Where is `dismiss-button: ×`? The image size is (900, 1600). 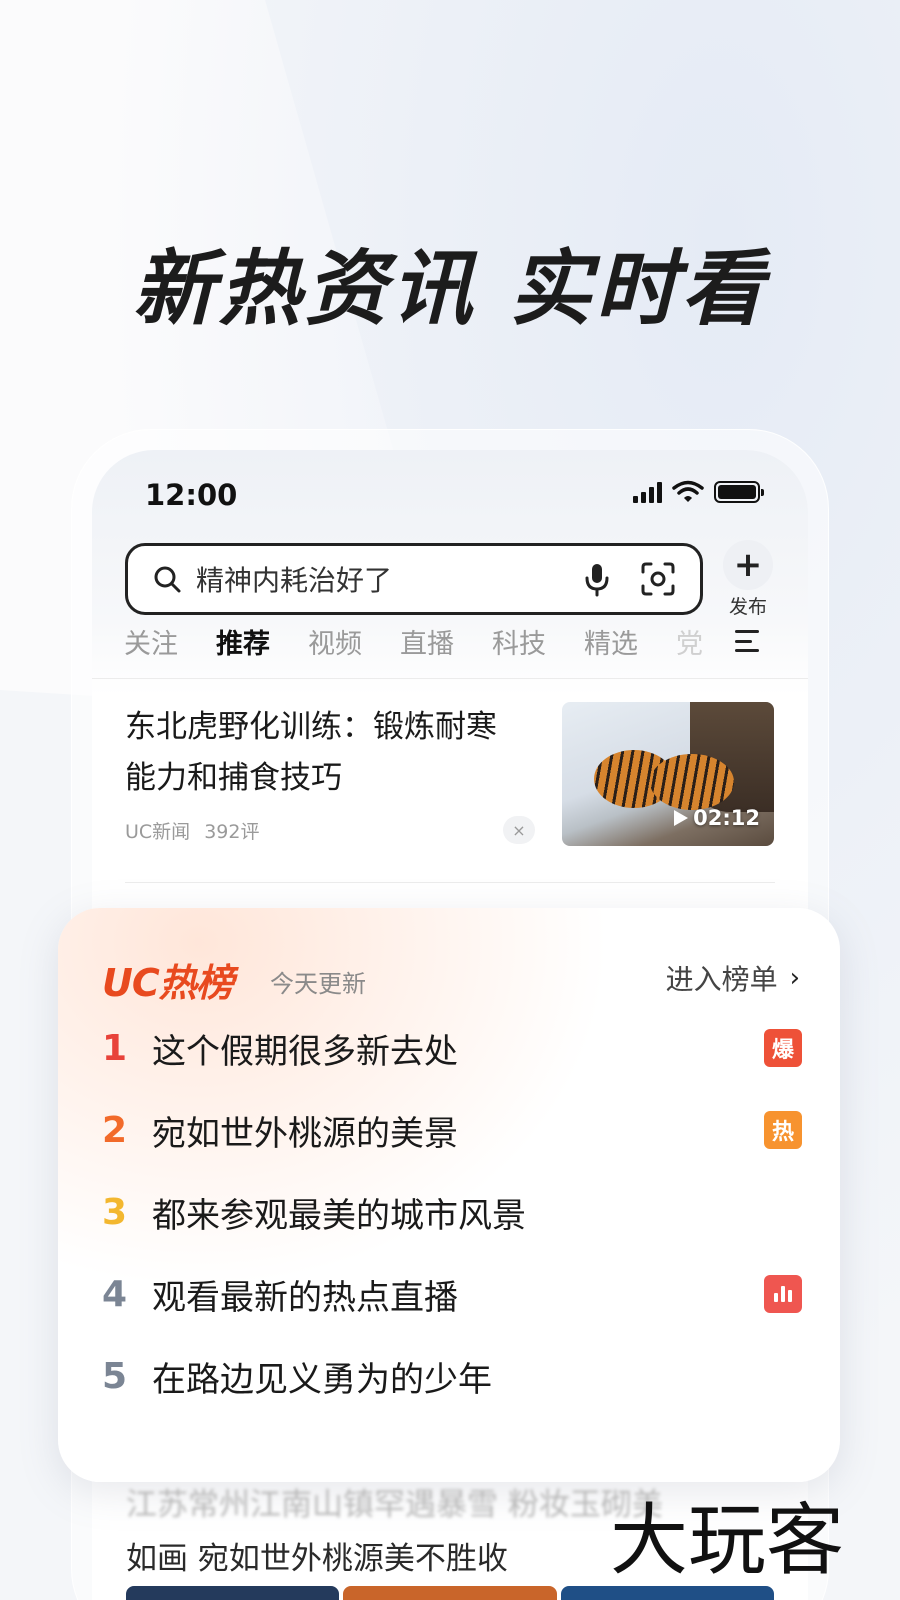 dismiss-button: × is located at coordinates (519, 830).